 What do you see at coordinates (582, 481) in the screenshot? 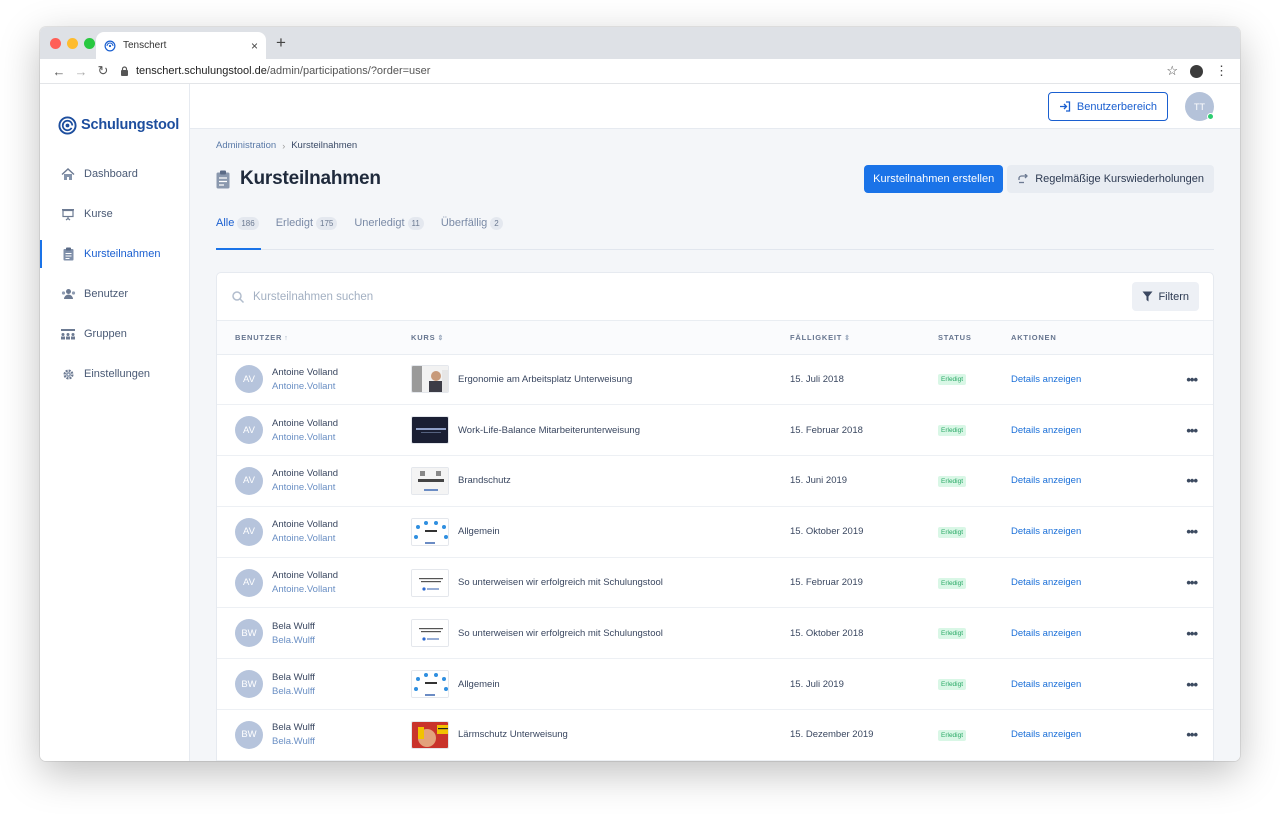
I see `course-cell: Brandschutz` at bounding box center [582, 481].